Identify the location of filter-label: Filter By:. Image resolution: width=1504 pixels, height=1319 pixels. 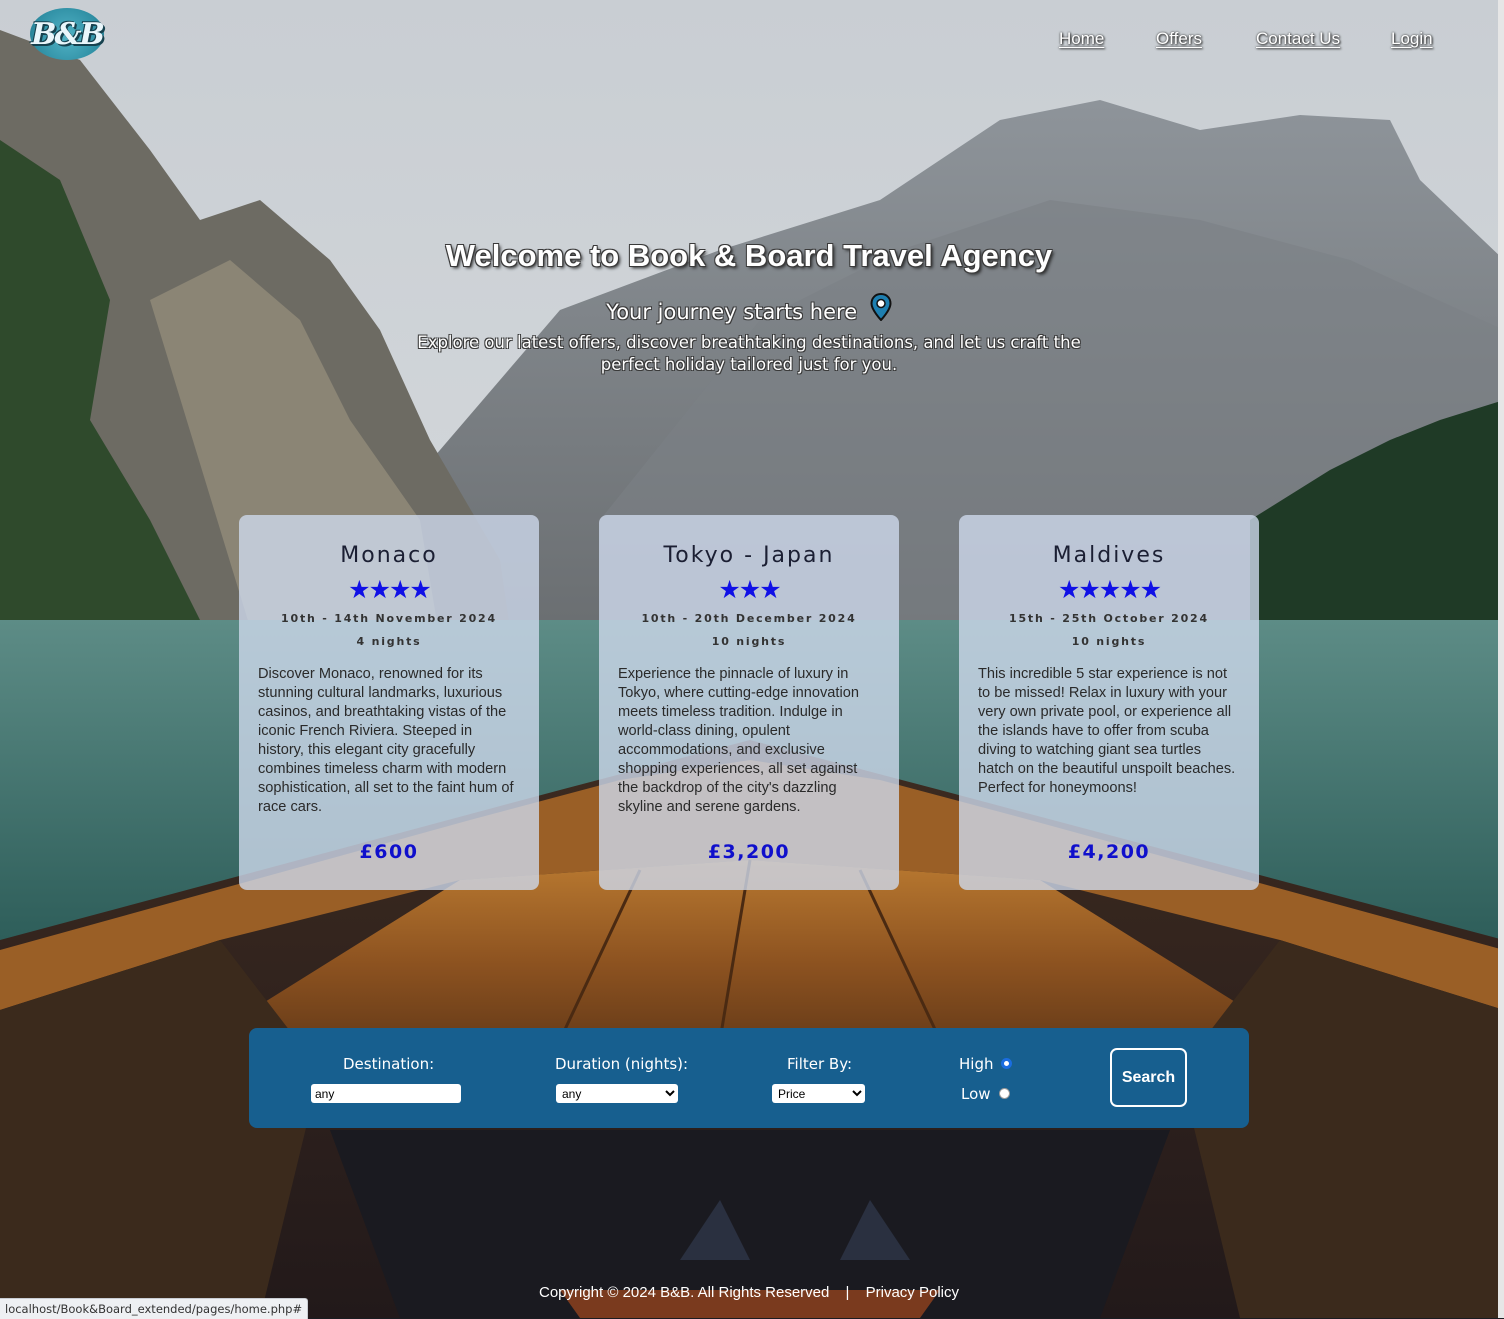
(820, 1064).